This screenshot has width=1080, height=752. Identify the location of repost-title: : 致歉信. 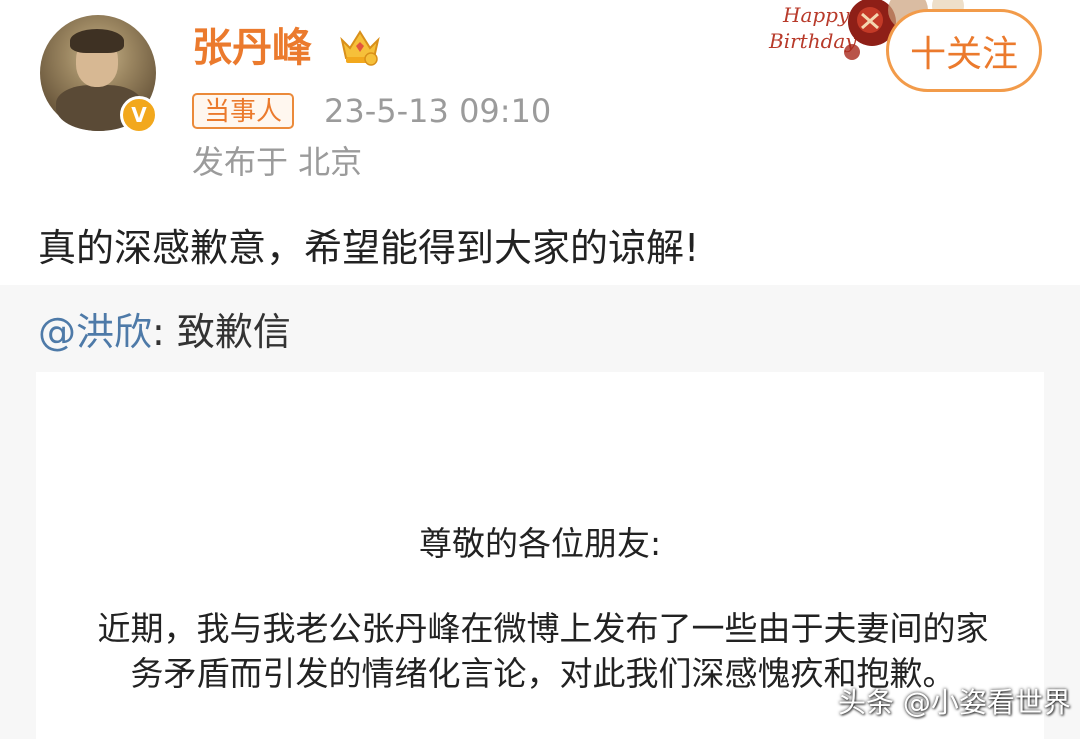
(221, 332).